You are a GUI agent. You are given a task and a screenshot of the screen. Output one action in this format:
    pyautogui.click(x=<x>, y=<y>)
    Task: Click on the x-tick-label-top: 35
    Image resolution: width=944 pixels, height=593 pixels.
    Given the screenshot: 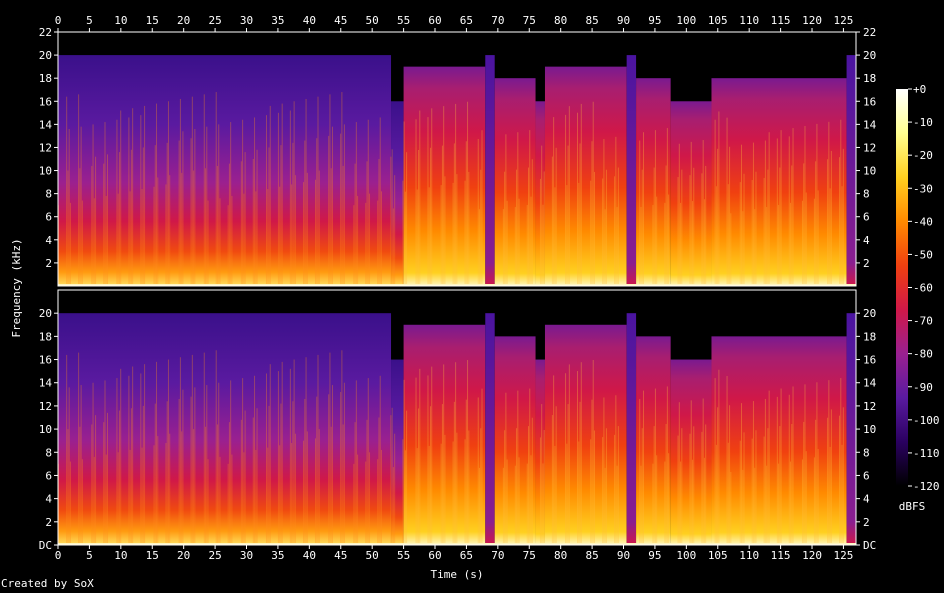 What is the action you would take?
    pyautogui.click(x=277, y=20)
    